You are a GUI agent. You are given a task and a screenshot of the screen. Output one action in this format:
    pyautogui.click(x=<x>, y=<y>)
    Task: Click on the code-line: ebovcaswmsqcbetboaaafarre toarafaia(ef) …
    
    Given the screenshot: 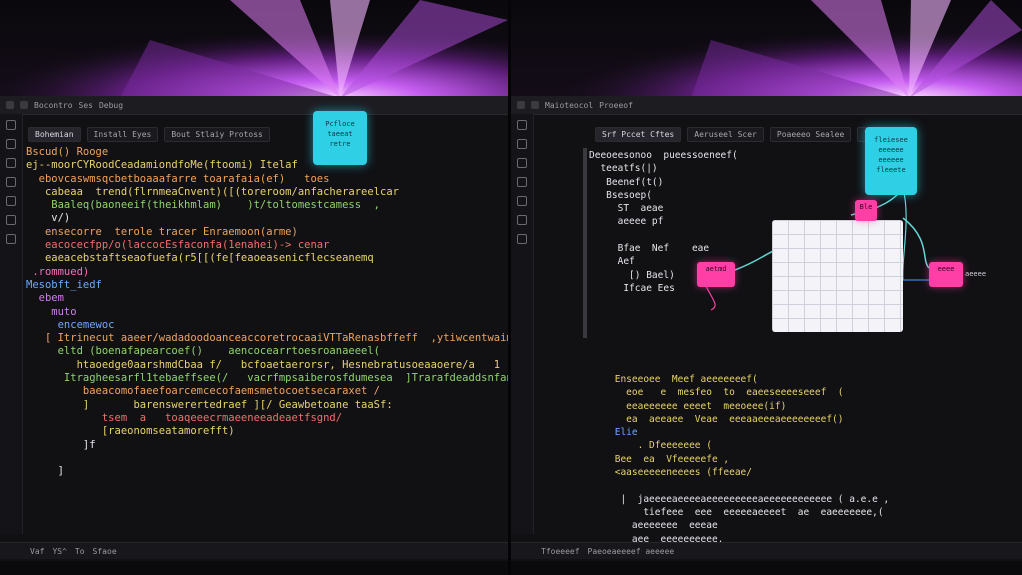 What is the action you would take?
    pyautogui.click(x=178, y=178)
    